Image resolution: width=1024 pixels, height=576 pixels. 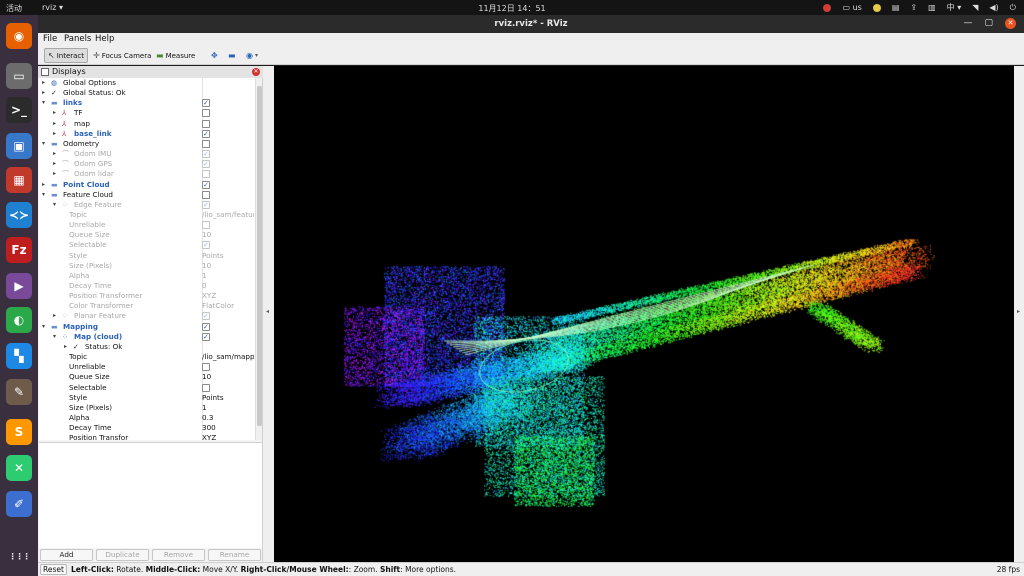 I want to click on tree-row: ▸ ⌒ Odom lidar, so click(x=146, y=174).